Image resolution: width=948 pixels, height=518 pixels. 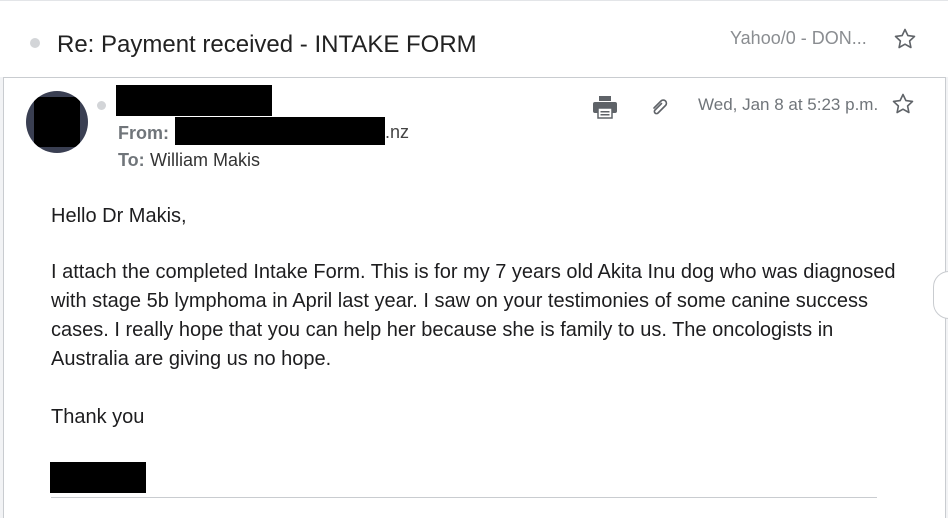 I want to click on email-subject: Re: Payment received - INTAKE FORM, so click(x=267, y=44).